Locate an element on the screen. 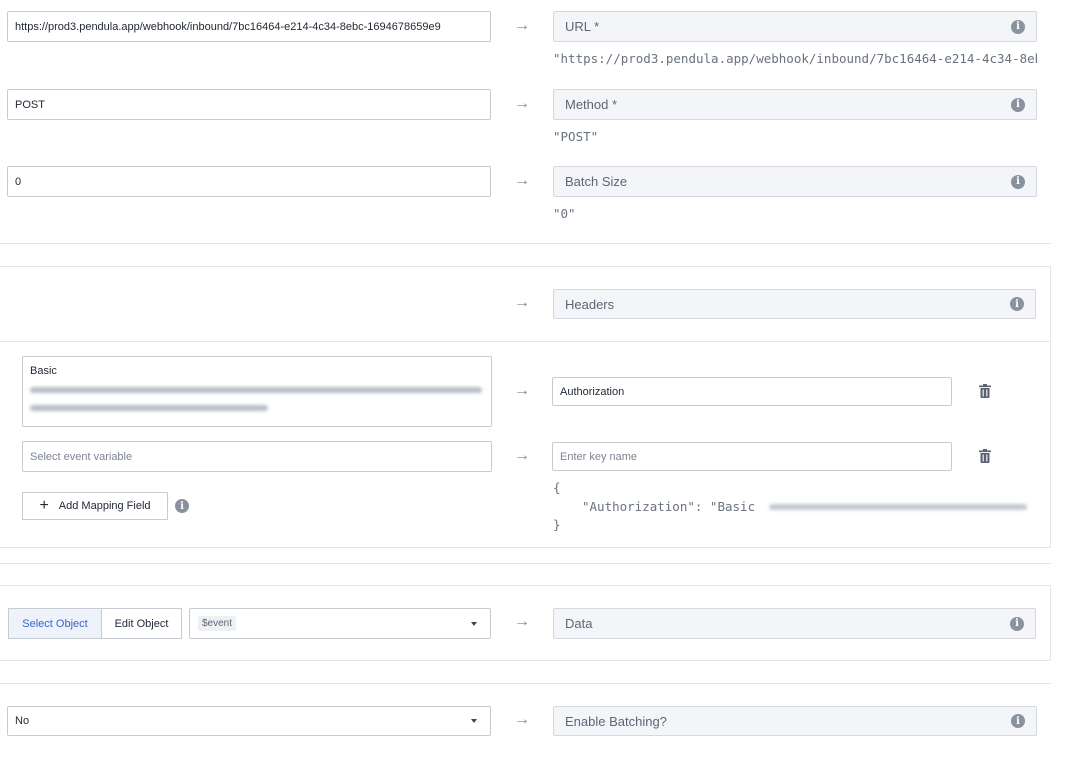 The image size is (1068, 774). method-preview: "POST" is located at coordinates (576, 136).